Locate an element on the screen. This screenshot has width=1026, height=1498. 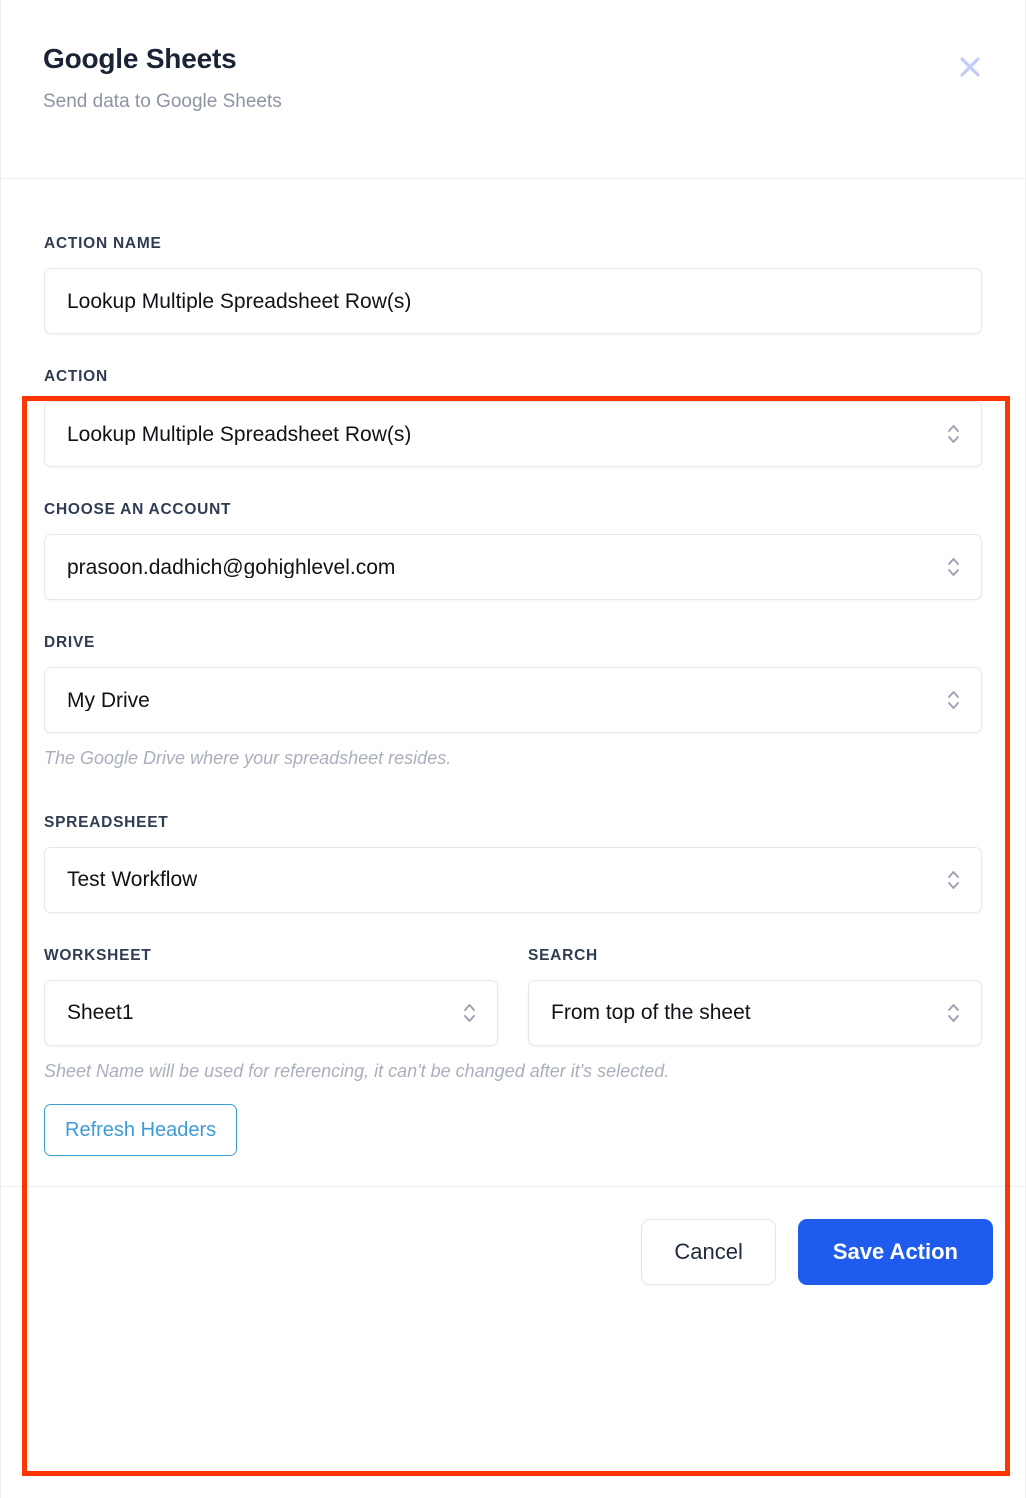
spreadsheet-value: Test Workflow is located at coordinates (132, 879).